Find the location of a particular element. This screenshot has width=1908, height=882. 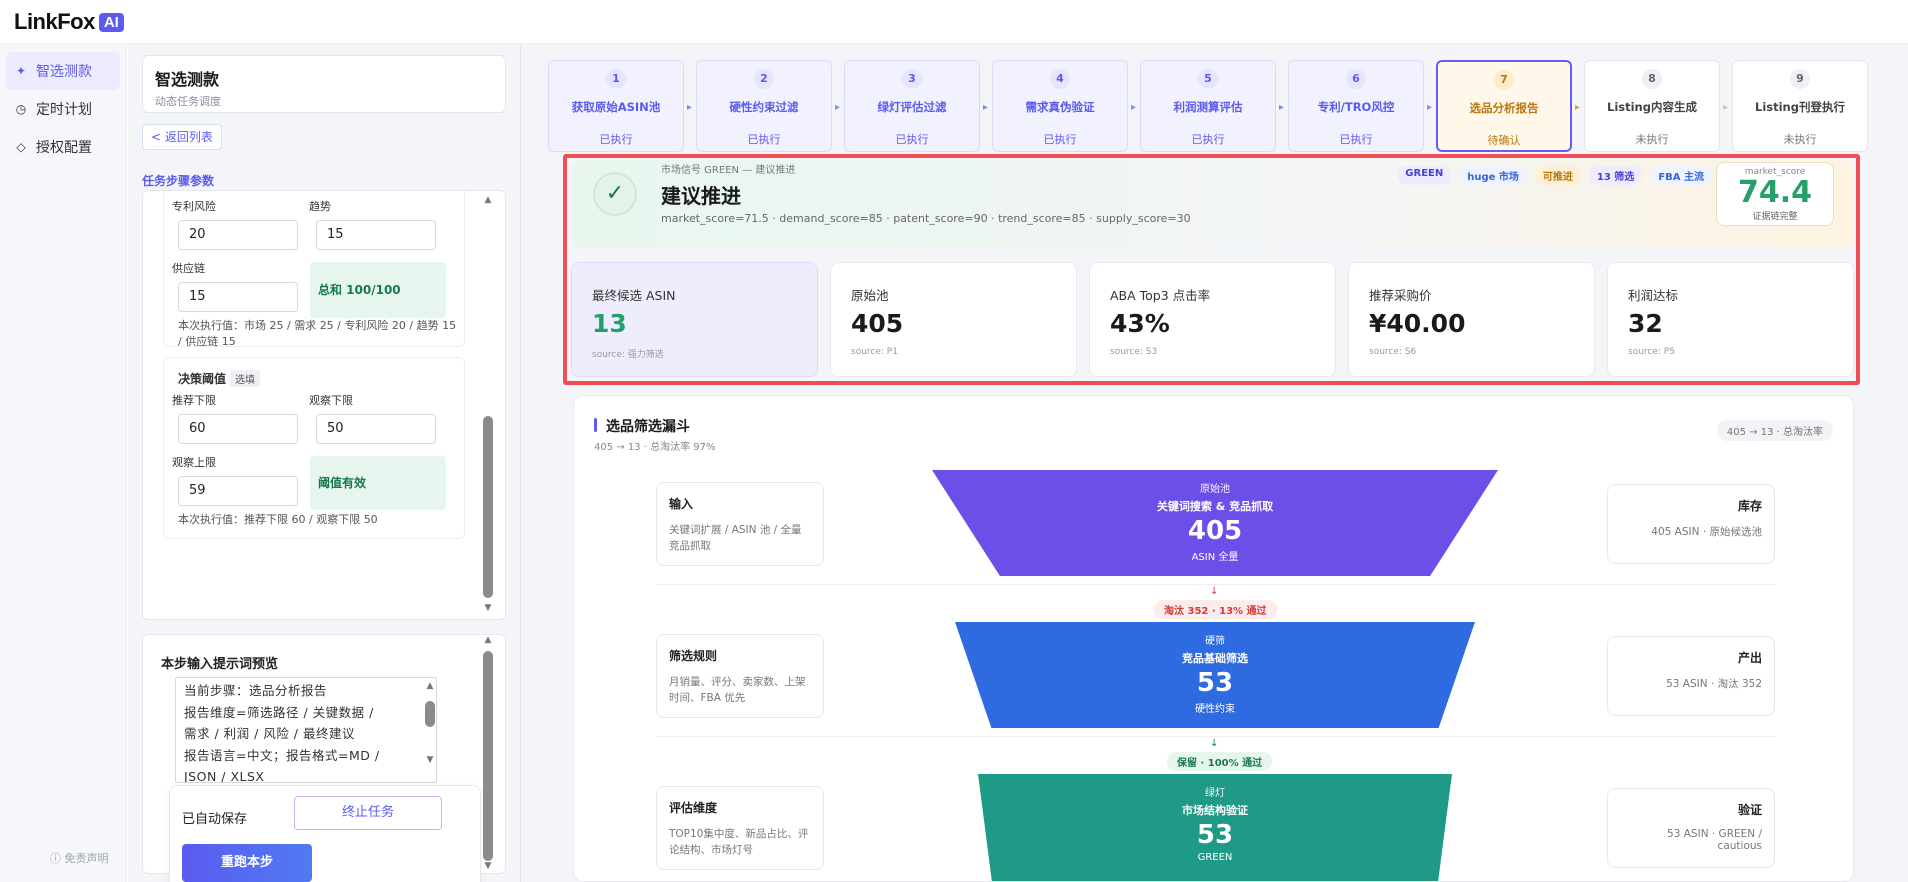

stage-right-desc: 53 ASIN · 淘汰 352 is located at coordinates (1714, 684).